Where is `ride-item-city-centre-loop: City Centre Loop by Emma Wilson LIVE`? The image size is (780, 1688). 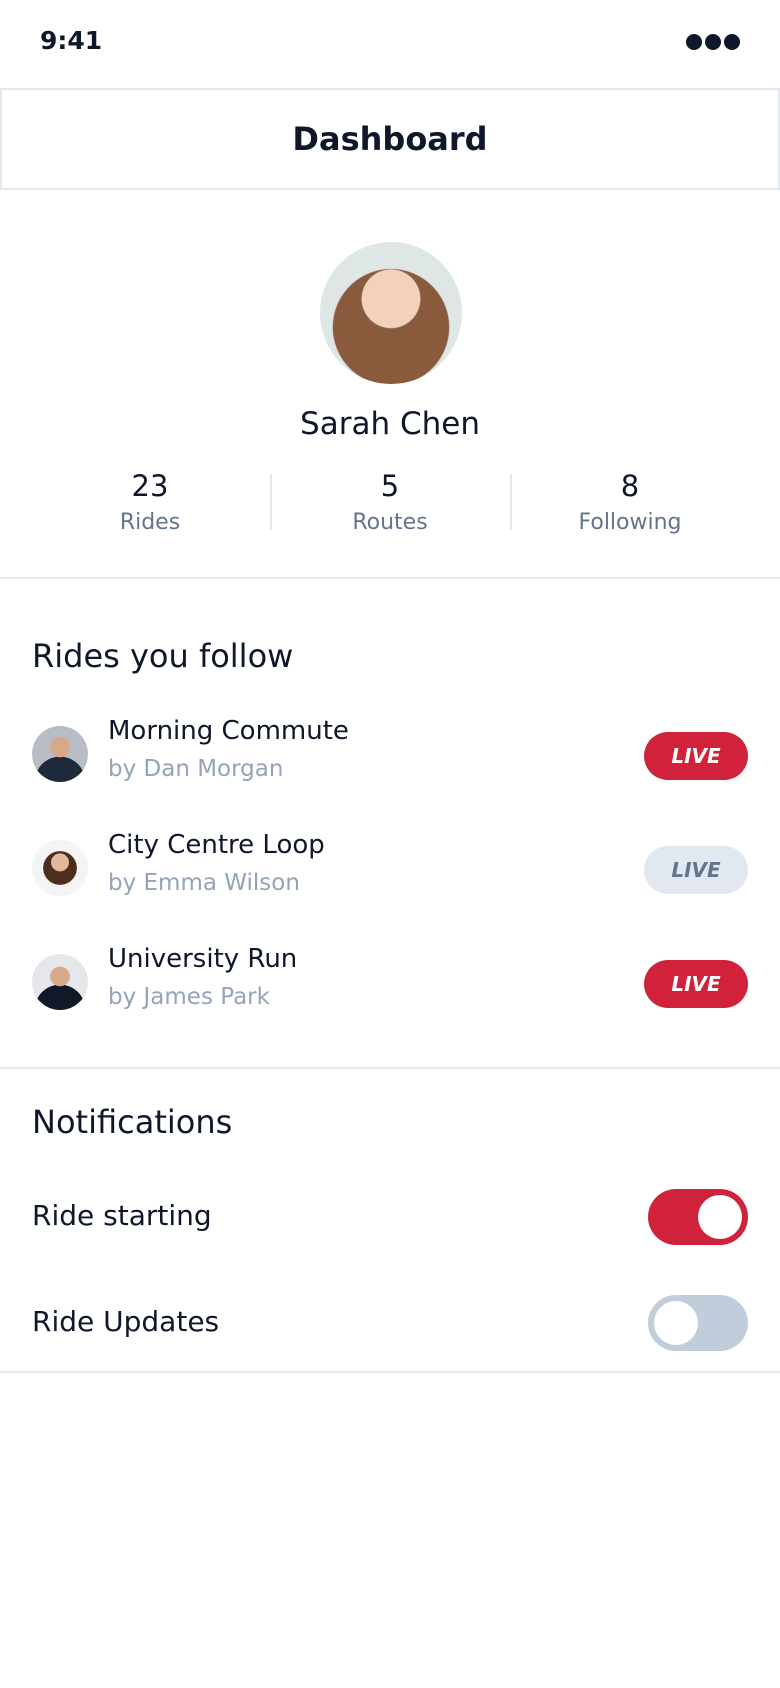 ride-item-city-centre-loop: City Centre Loop by Emma Wilson LIVE is located at coordinates (390, 868).